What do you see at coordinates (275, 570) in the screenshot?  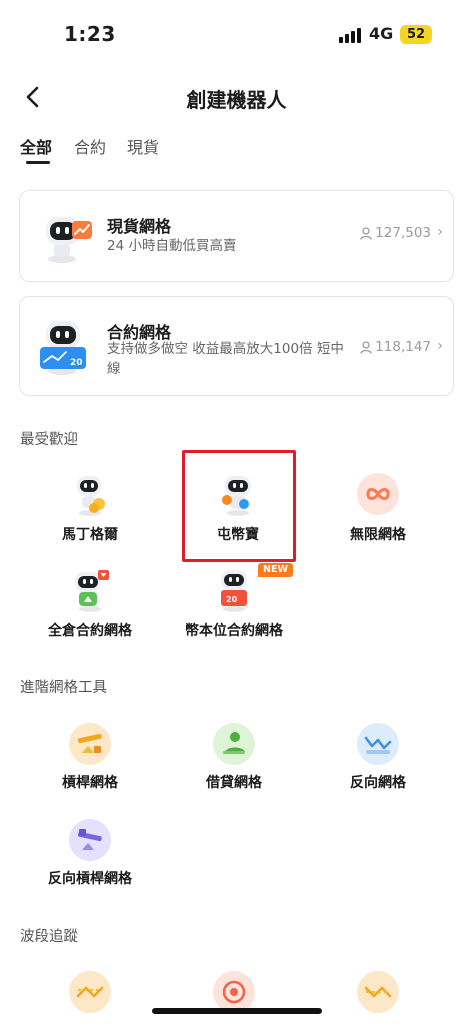 I see `new-badge: NEW` at bounding box center [275, 570].